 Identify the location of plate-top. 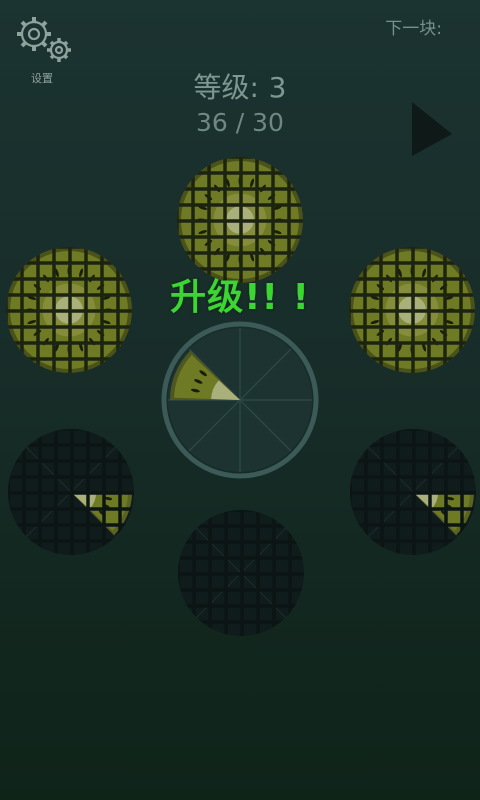
(240, 220).